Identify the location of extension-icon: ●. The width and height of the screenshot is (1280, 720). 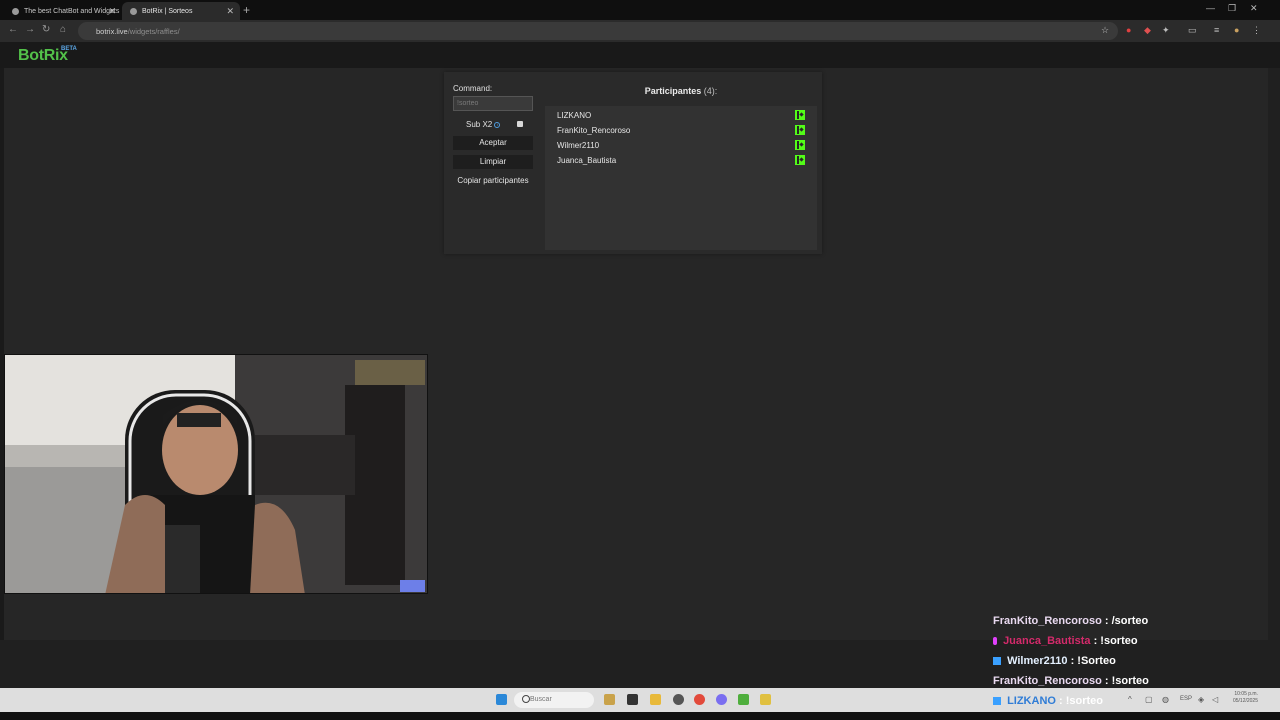
(1128, 30).